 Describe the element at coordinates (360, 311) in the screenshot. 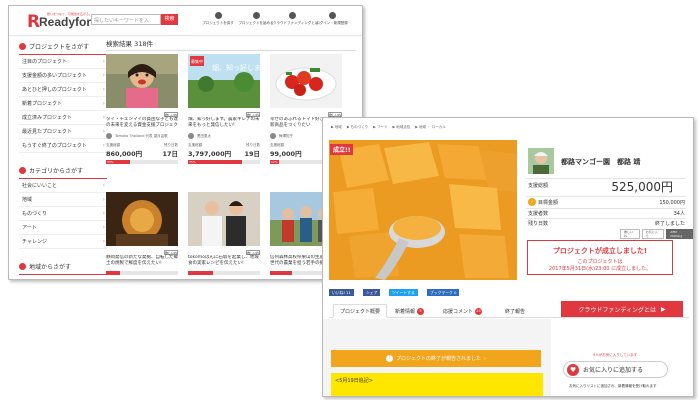

I see `tab-overview: プロジェクト概要` at that location.